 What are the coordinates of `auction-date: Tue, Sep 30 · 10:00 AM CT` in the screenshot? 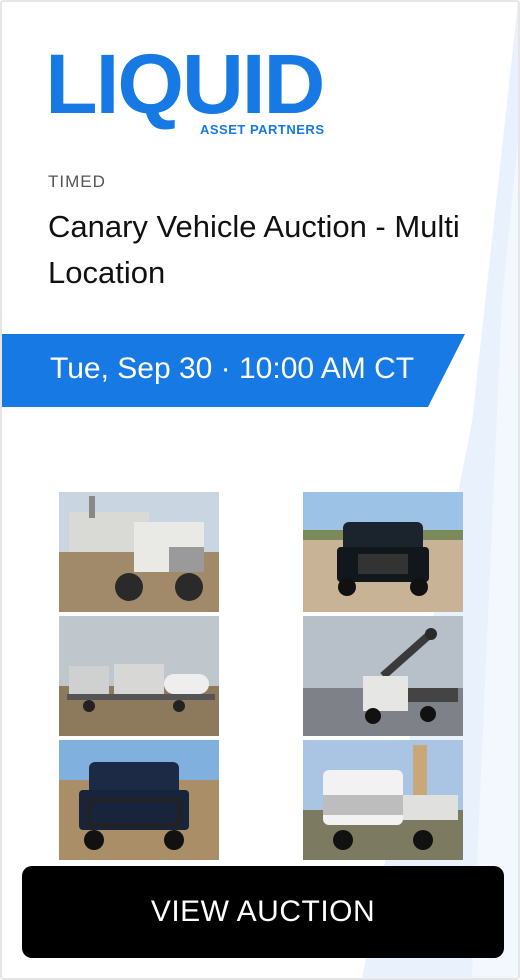 It's located at (232, 368).